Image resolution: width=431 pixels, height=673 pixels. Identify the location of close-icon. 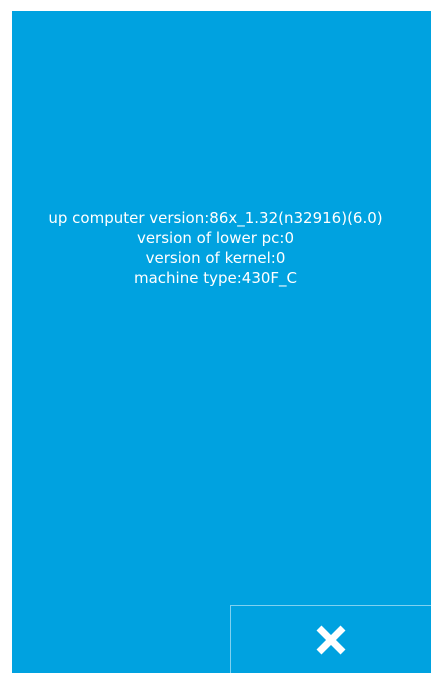
(331, 639).